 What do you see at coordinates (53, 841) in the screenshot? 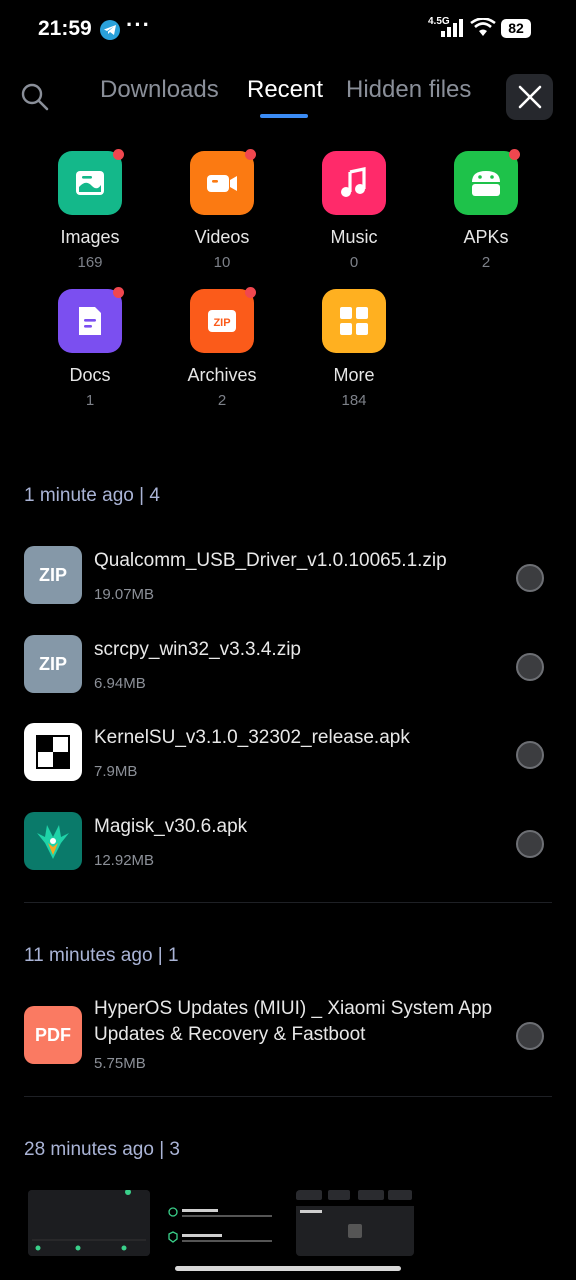
I see `magisk-app-icon` at bounding box center [53, 841].